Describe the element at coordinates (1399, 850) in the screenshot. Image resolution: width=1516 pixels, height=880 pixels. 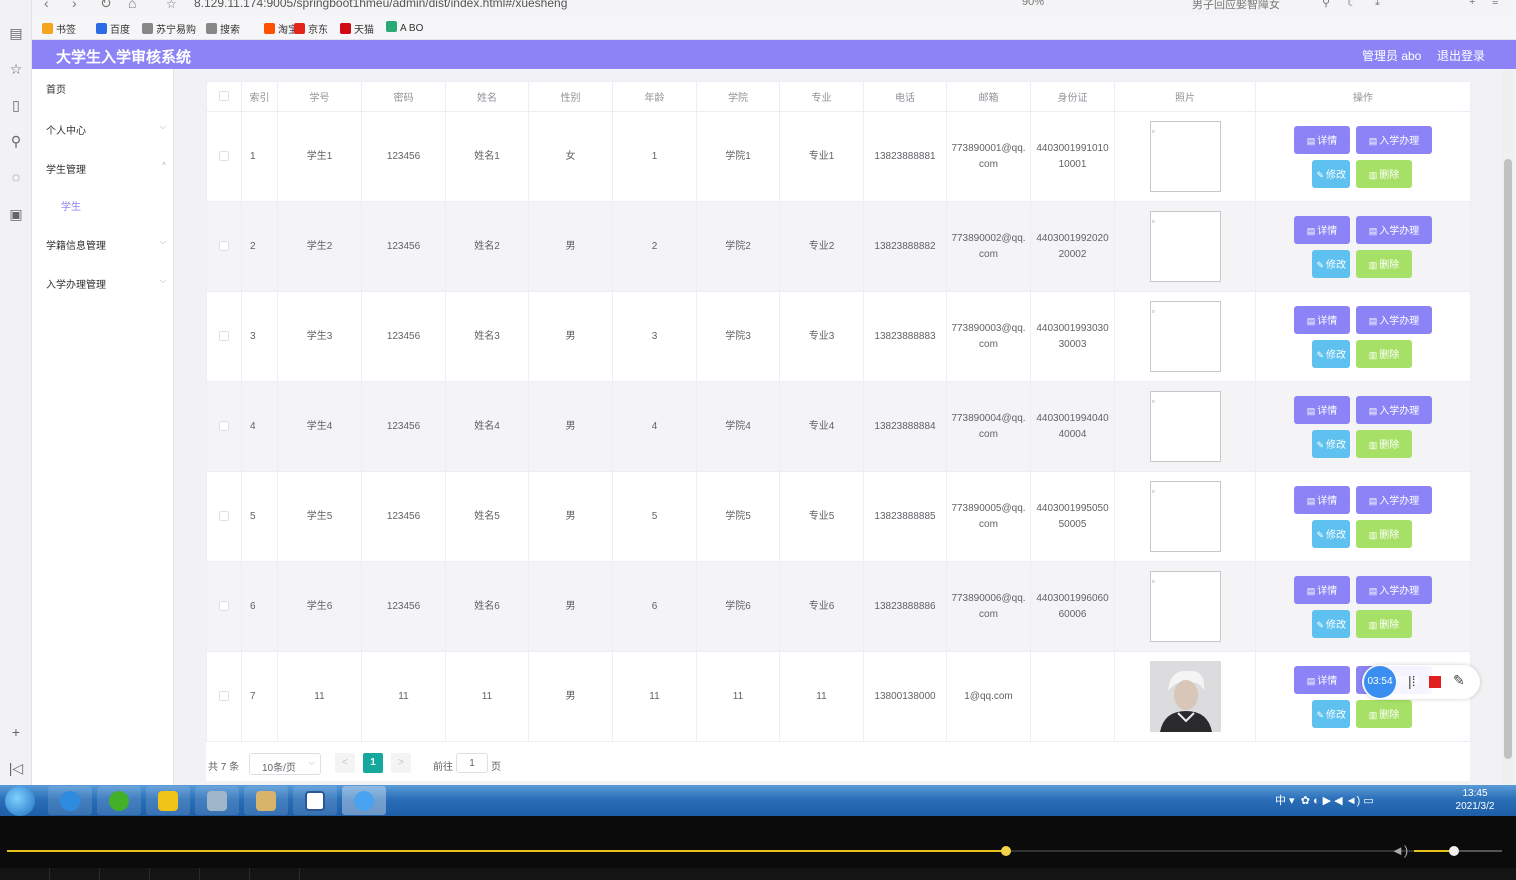
I see `volume-icon: ◄)` at that location.